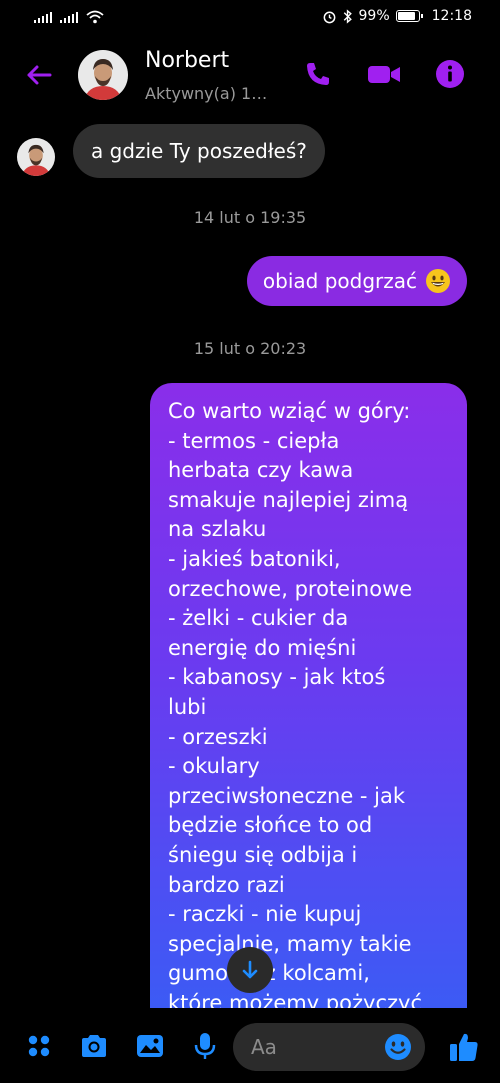  I want to click on phone-icon, so click(318, 74).